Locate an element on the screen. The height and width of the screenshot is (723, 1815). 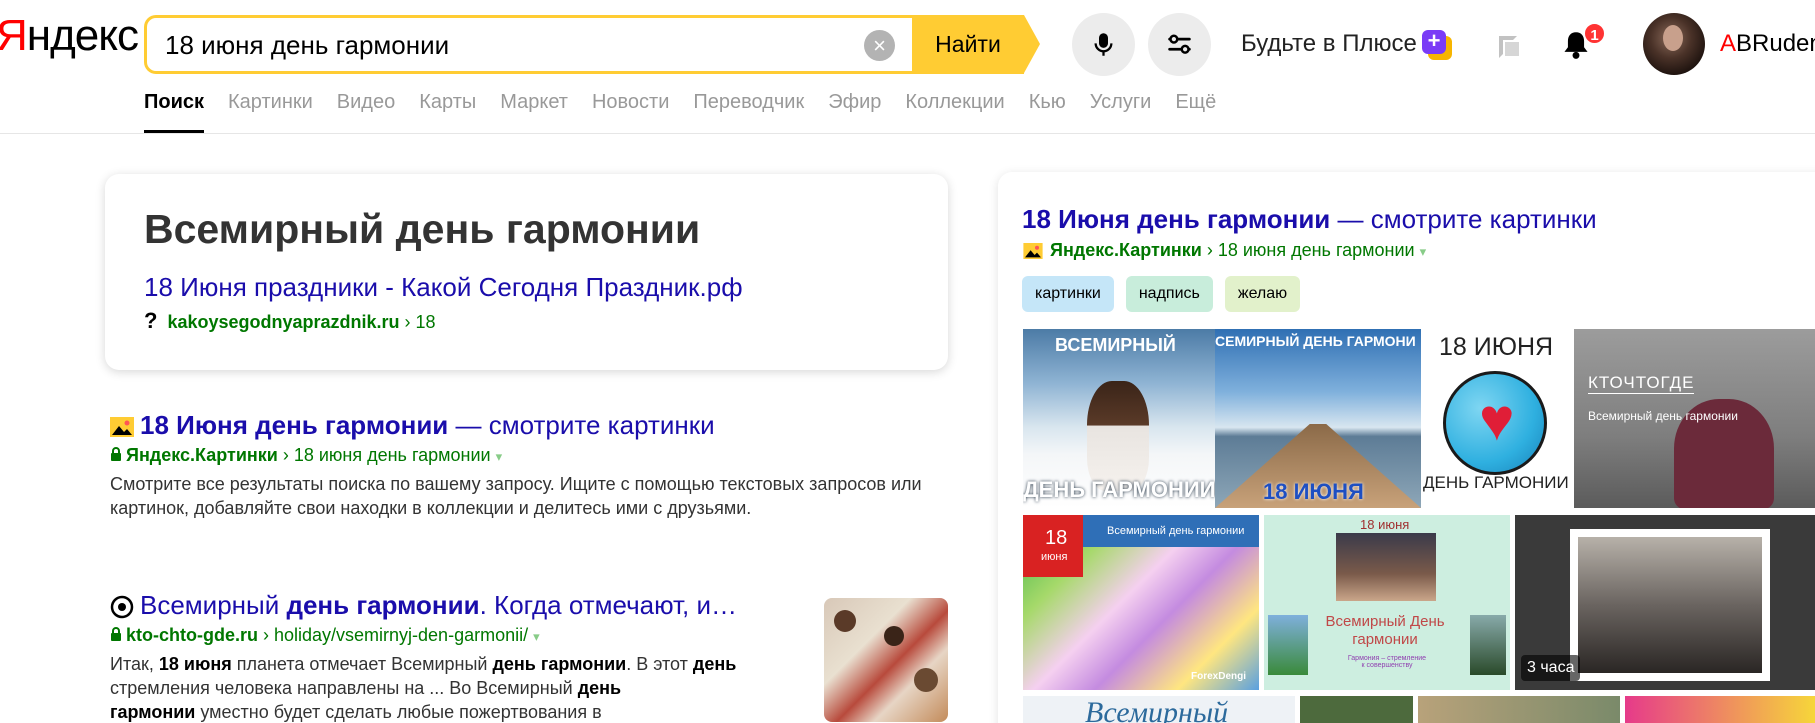
collections-icon is located at coordinates (1509, 45).